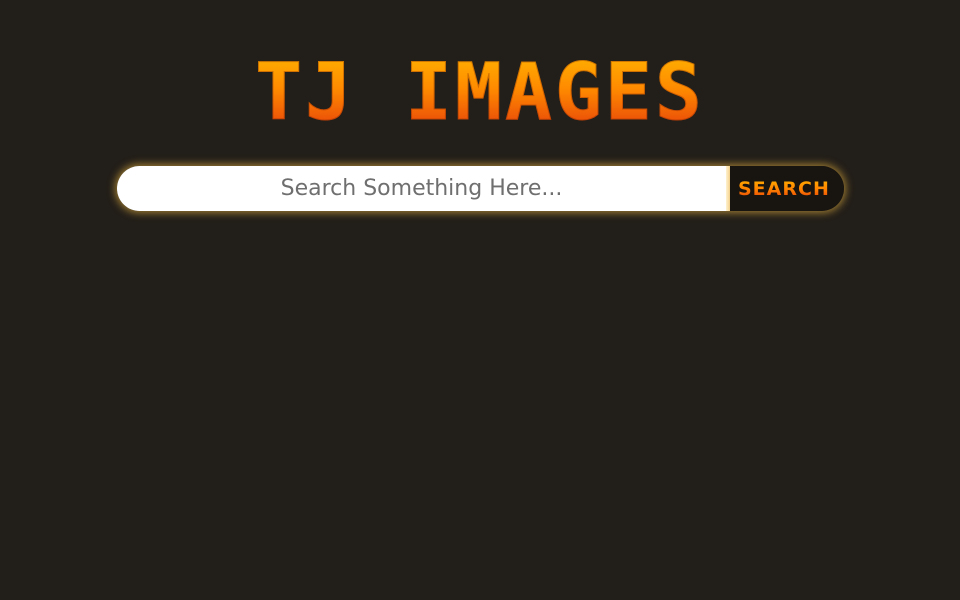 This screenshot has width=960, height=600. Describe the element at coordinates (784, 188) in the screenshot. I see `search-button-label: SEARCH` at that location.